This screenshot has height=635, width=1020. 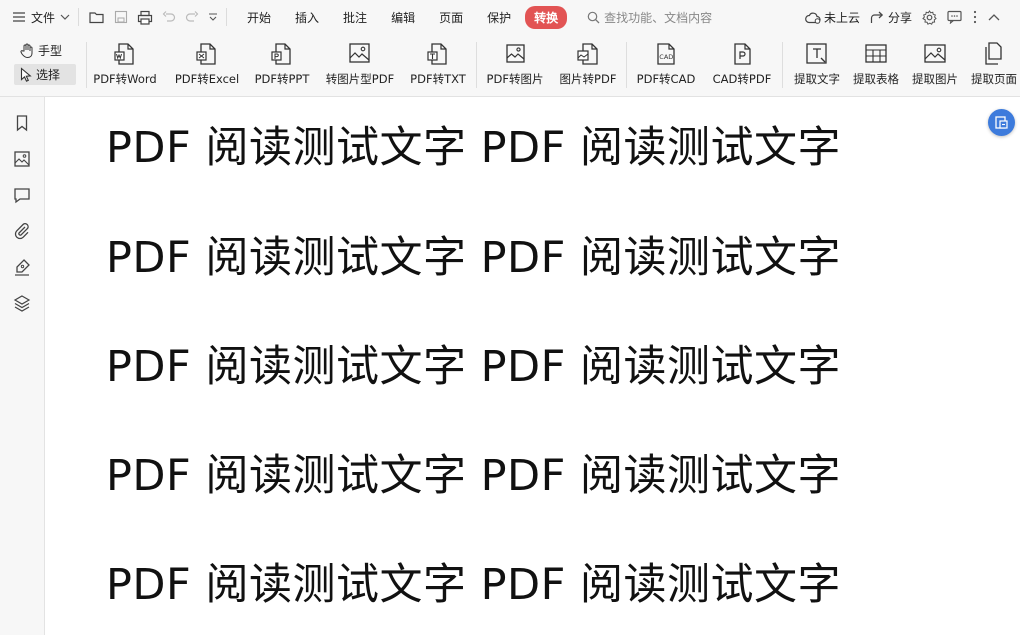 I want to click on redo-icon, so click(x=192, y=17).